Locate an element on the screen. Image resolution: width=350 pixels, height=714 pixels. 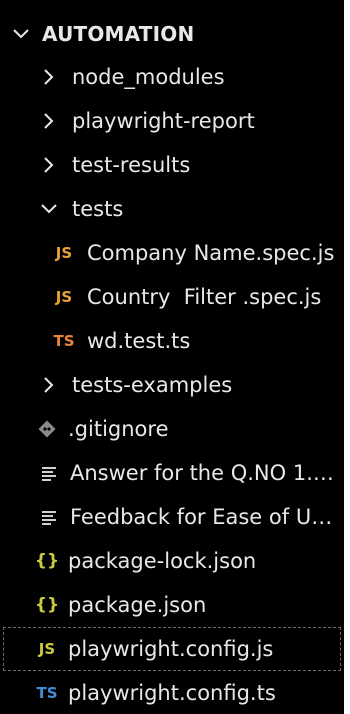
file-feedback-txt: Feedback for Ease of Use.txt is located at coordinates (172, 517).